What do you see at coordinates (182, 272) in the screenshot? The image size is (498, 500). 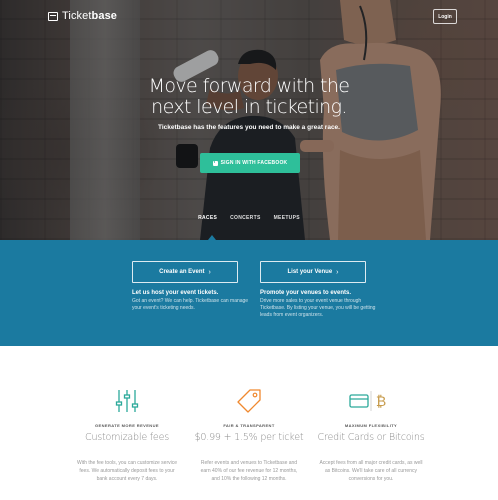 I see `create-event-label: Create an Event` at bounding box center [182, 272].